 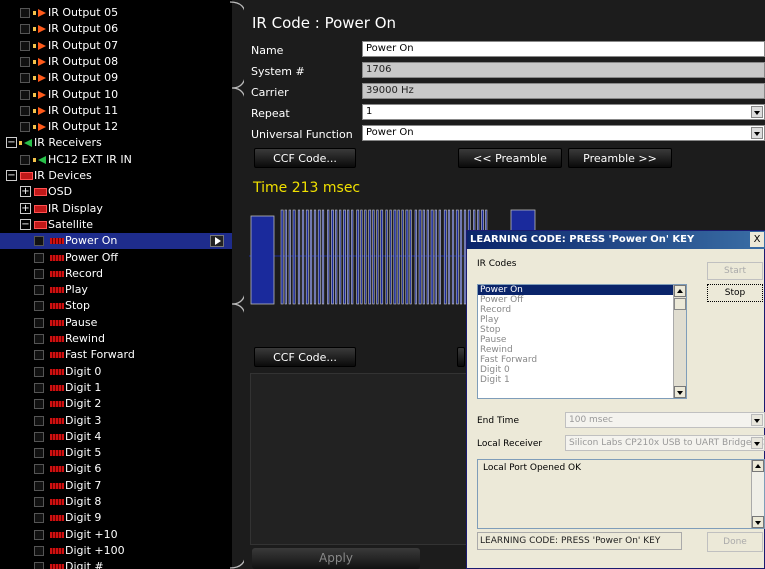 I want to click on tree-item: Digit 9, so click(x=116, y=518).